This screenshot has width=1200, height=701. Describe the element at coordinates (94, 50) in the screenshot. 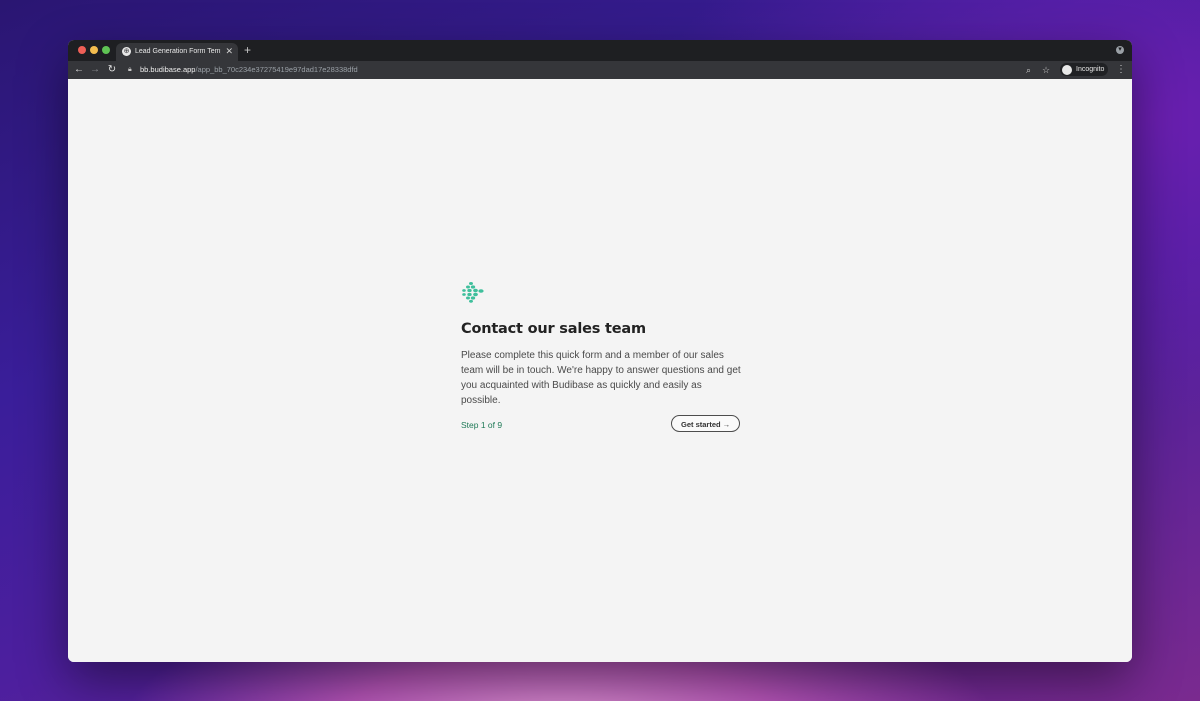

I see `minimize-window-button` at that location.